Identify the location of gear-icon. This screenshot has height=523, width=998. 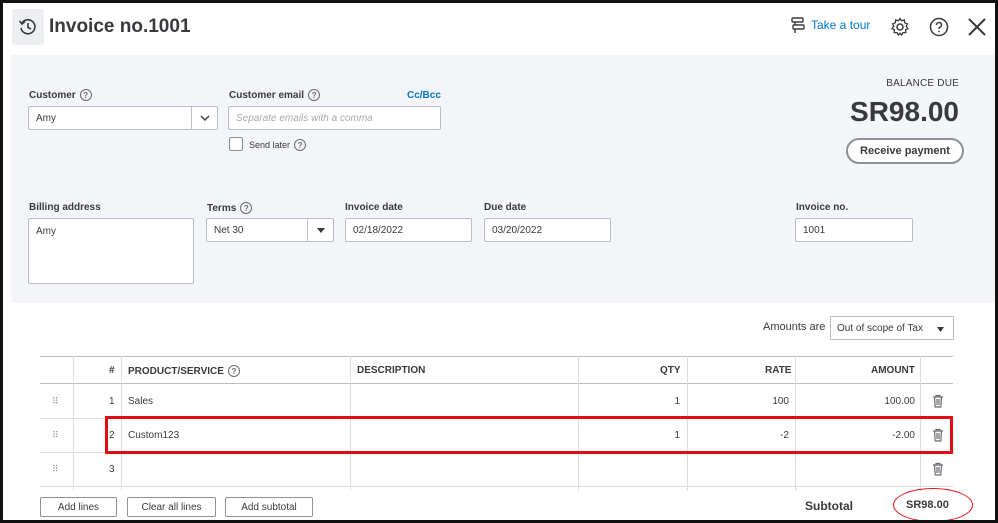
(900, 27).